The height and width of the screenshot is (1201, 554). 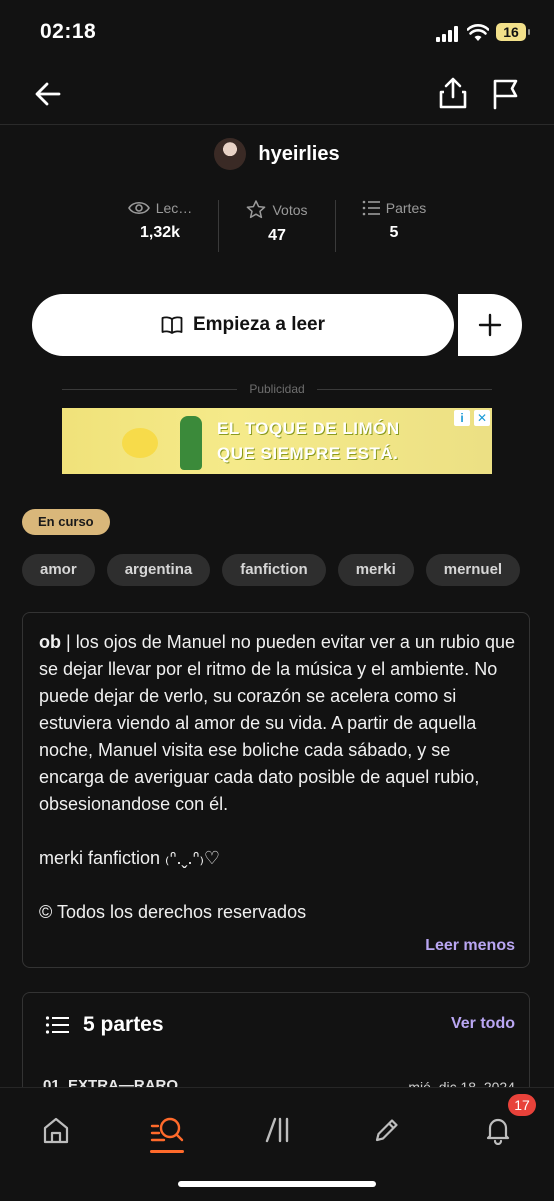 What do you see at coordinates (478, 35) in the screenshot?
I see `wifi-icon` at bounding box center [478, 35].